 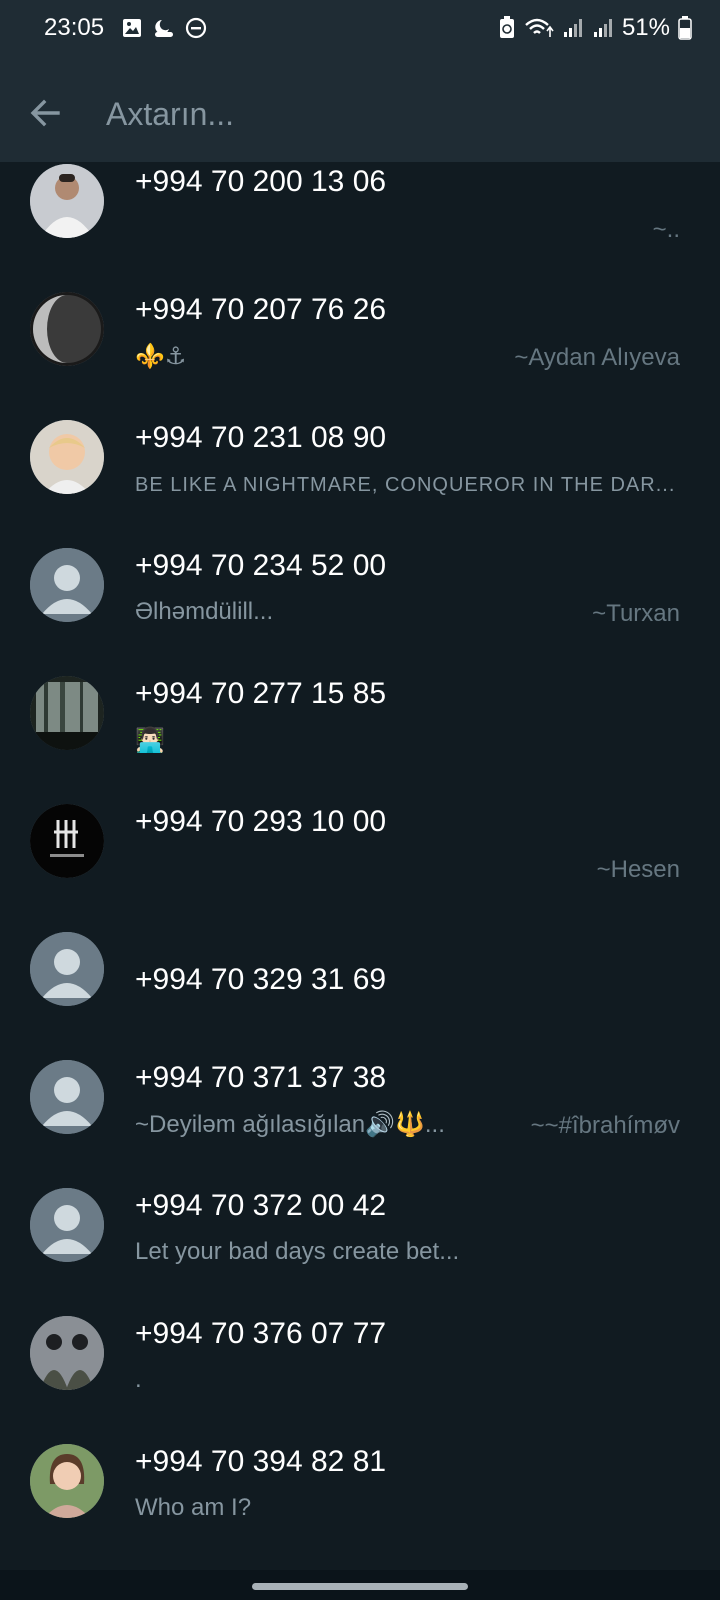 I want to click on contact-name: +994 70 376 07 77, so click(x=261, y=1333).